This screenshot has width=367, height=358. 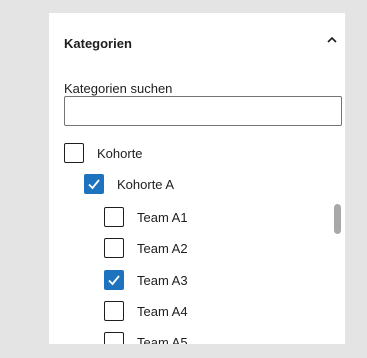 I want to click on category-item-0: Kohorte, so click(x=103, y=153).